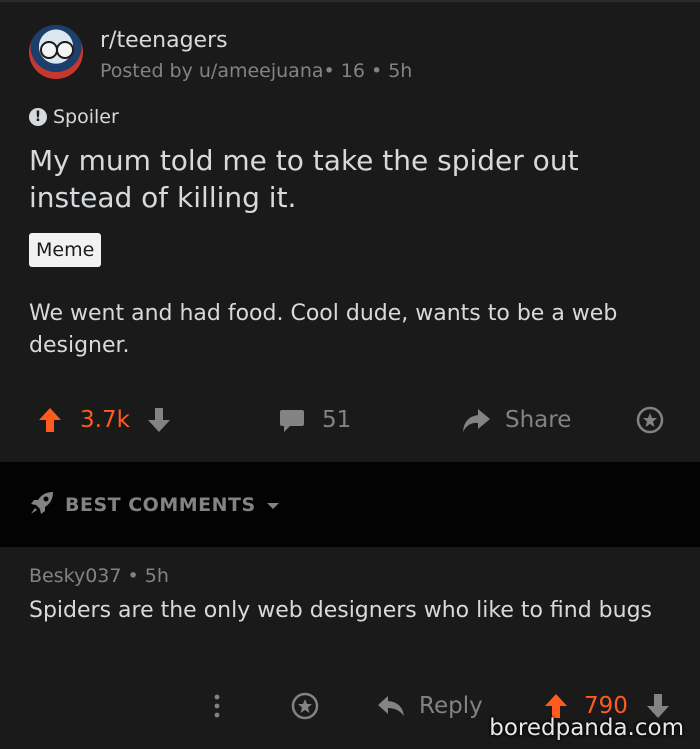 The height and width of the screenshot is (749, 700). Describe the element at coordinates (42, 505) in the screenshot. I see `rocket-icon` at that location.